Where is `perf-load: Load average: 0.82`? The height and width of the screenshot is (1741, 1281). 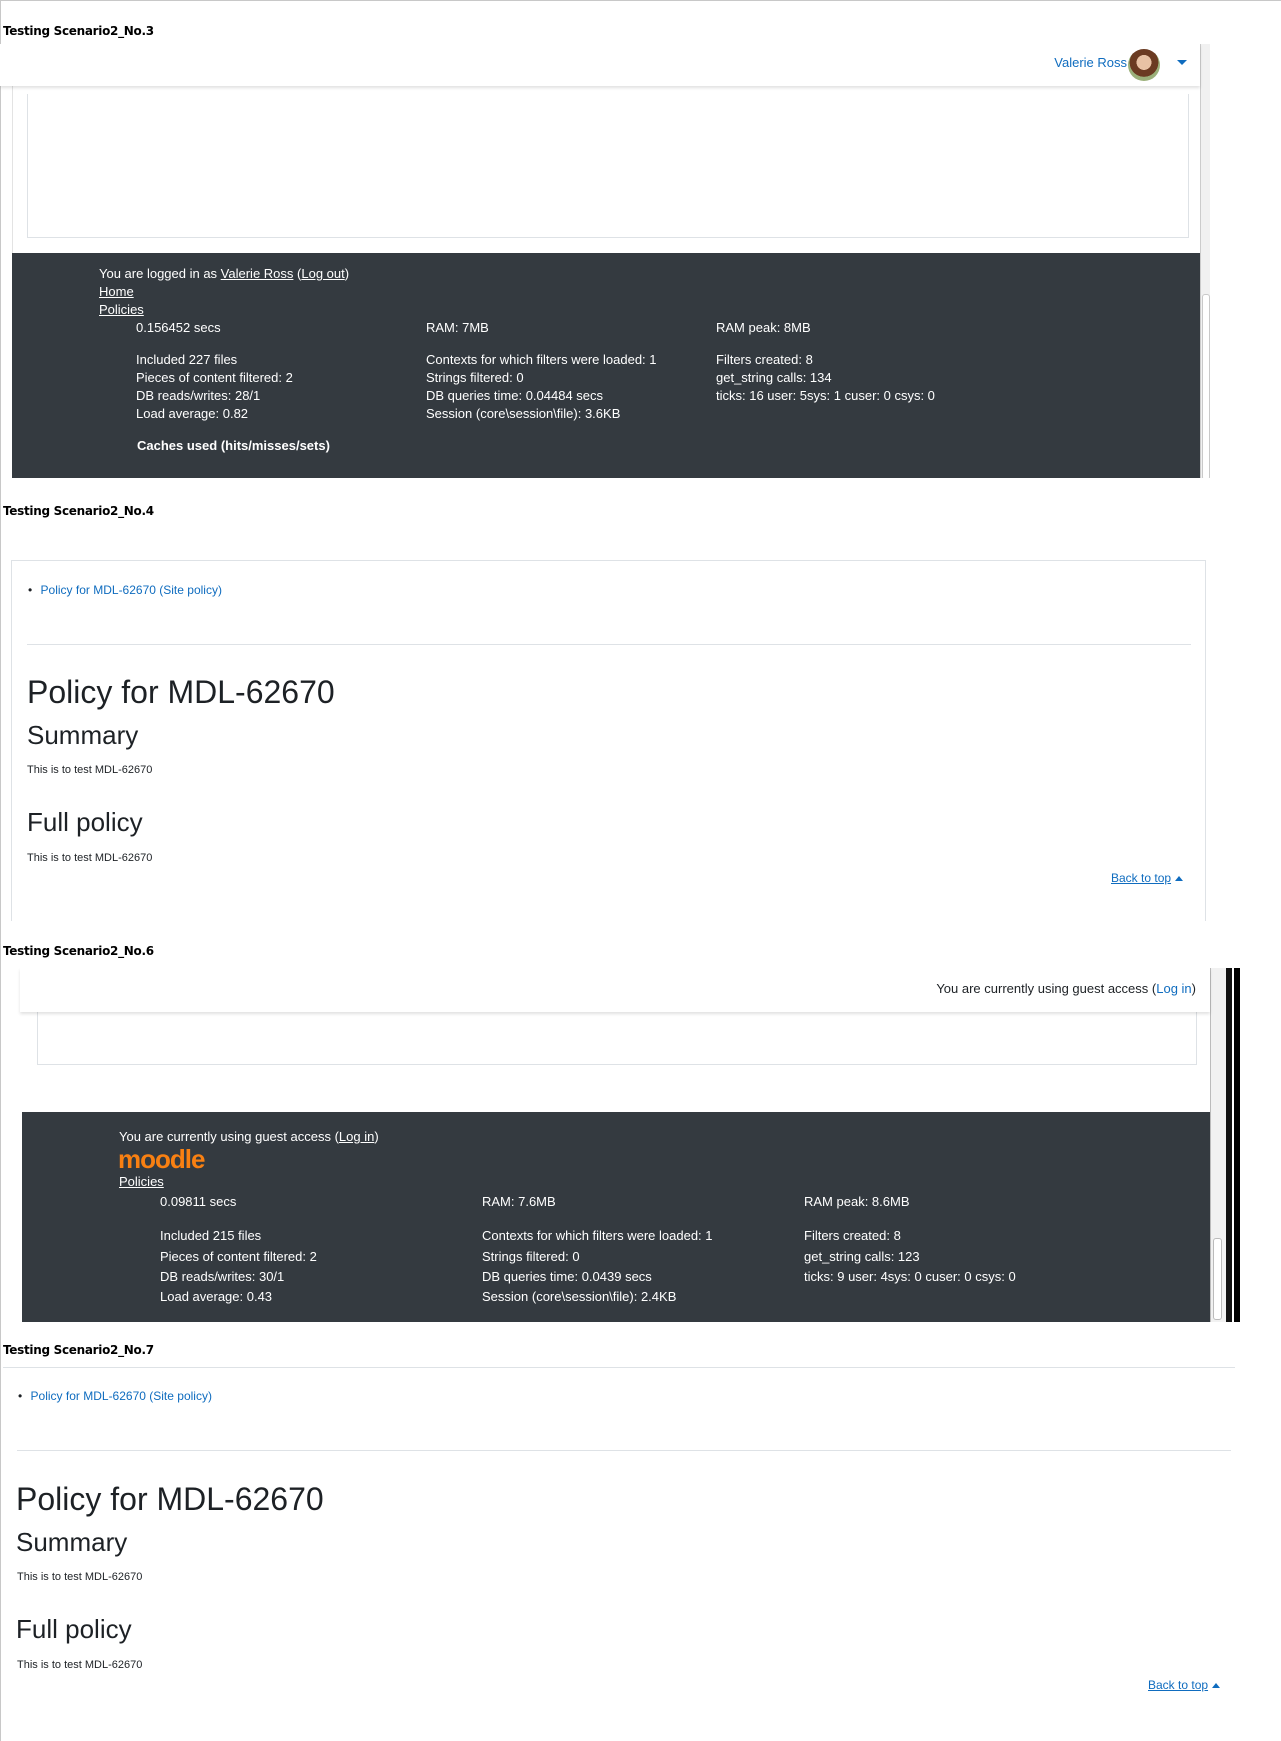 perf-load: Load average: 0.82 is located at coordinates (192, 413).